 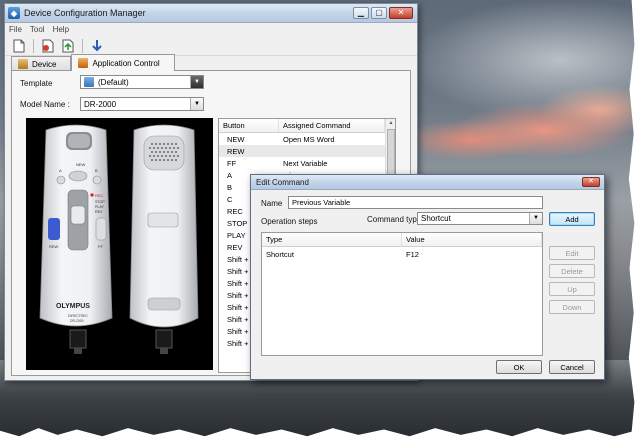 What do you see at coordinates (236, 139) in the screenshot?
I see `button-name-cell: NEW` at bounding box center [236, 139].